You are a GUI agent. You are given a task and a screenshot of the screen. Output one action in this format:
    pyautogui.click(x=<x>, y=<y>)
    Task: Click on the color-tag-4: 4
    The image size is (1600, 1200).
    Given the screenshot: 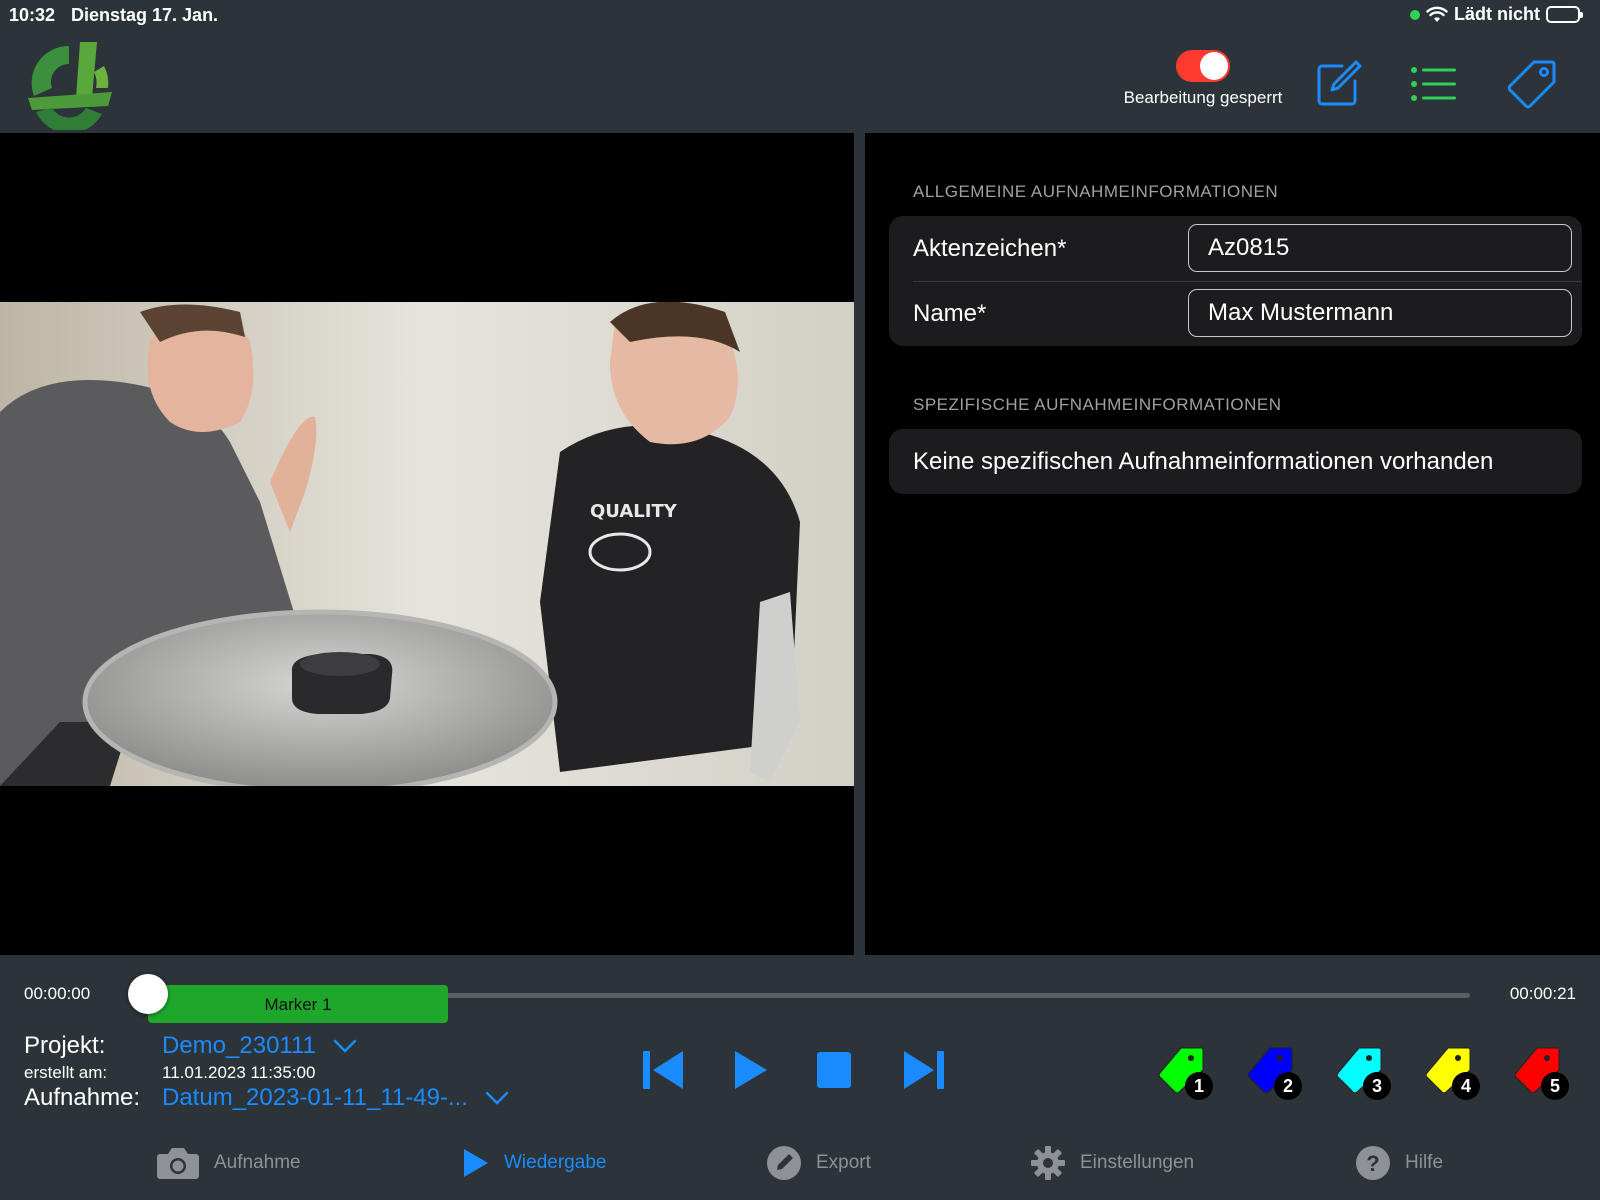 What is the action you would take?
    pyautogui.click(x=1452, y=1072)
    